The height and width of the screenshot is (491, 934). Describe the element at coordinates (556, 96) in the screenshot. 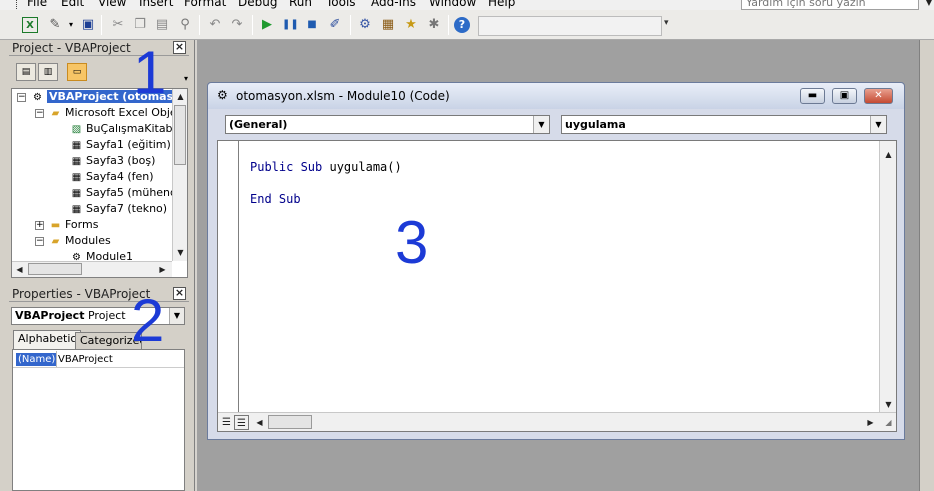

I see `code-window-titlebar: ⚙ otomasyon.xlsm - Module10 (Code) ▬ ▣ ✕` at that location.